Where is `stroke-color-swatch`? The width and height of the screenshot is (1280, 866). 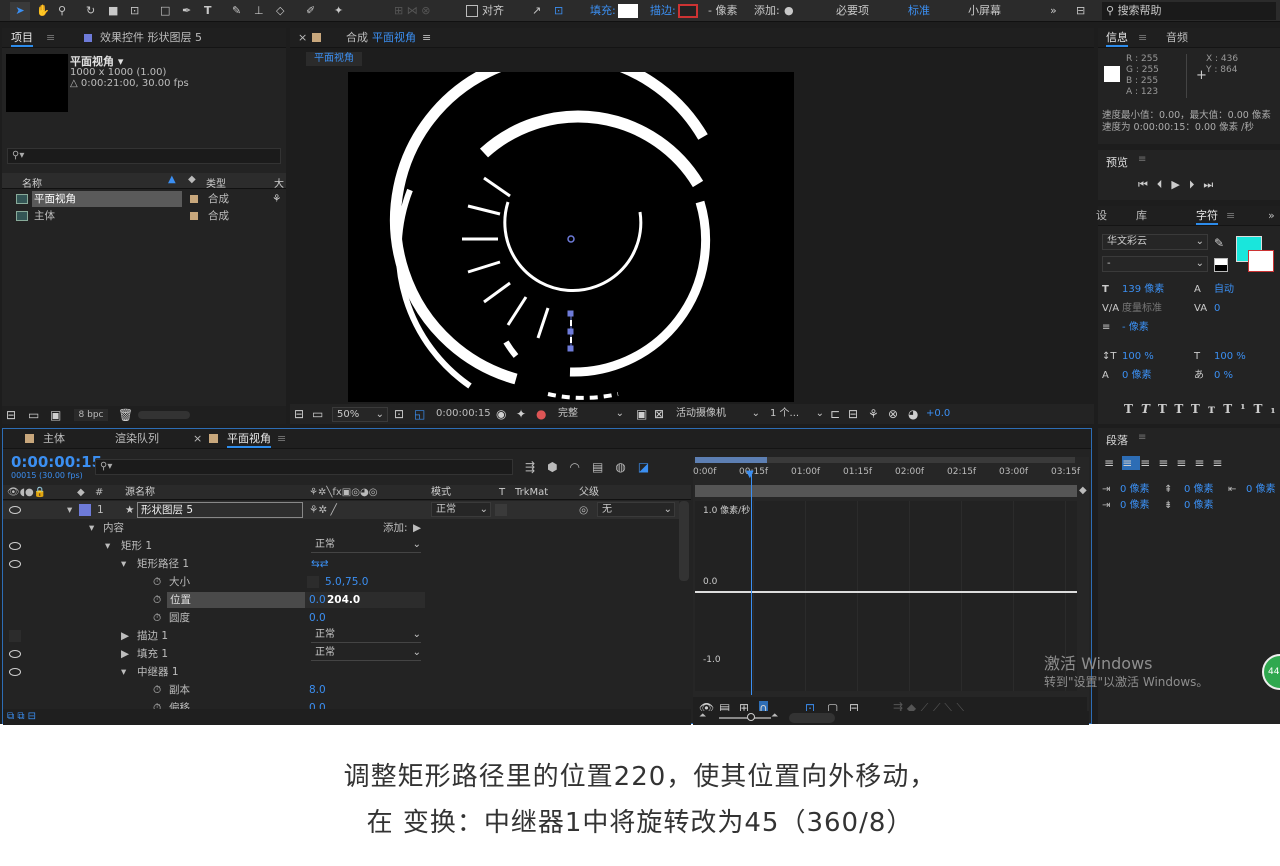
stroke-color-swatch is located at coordinates (1261, 261).